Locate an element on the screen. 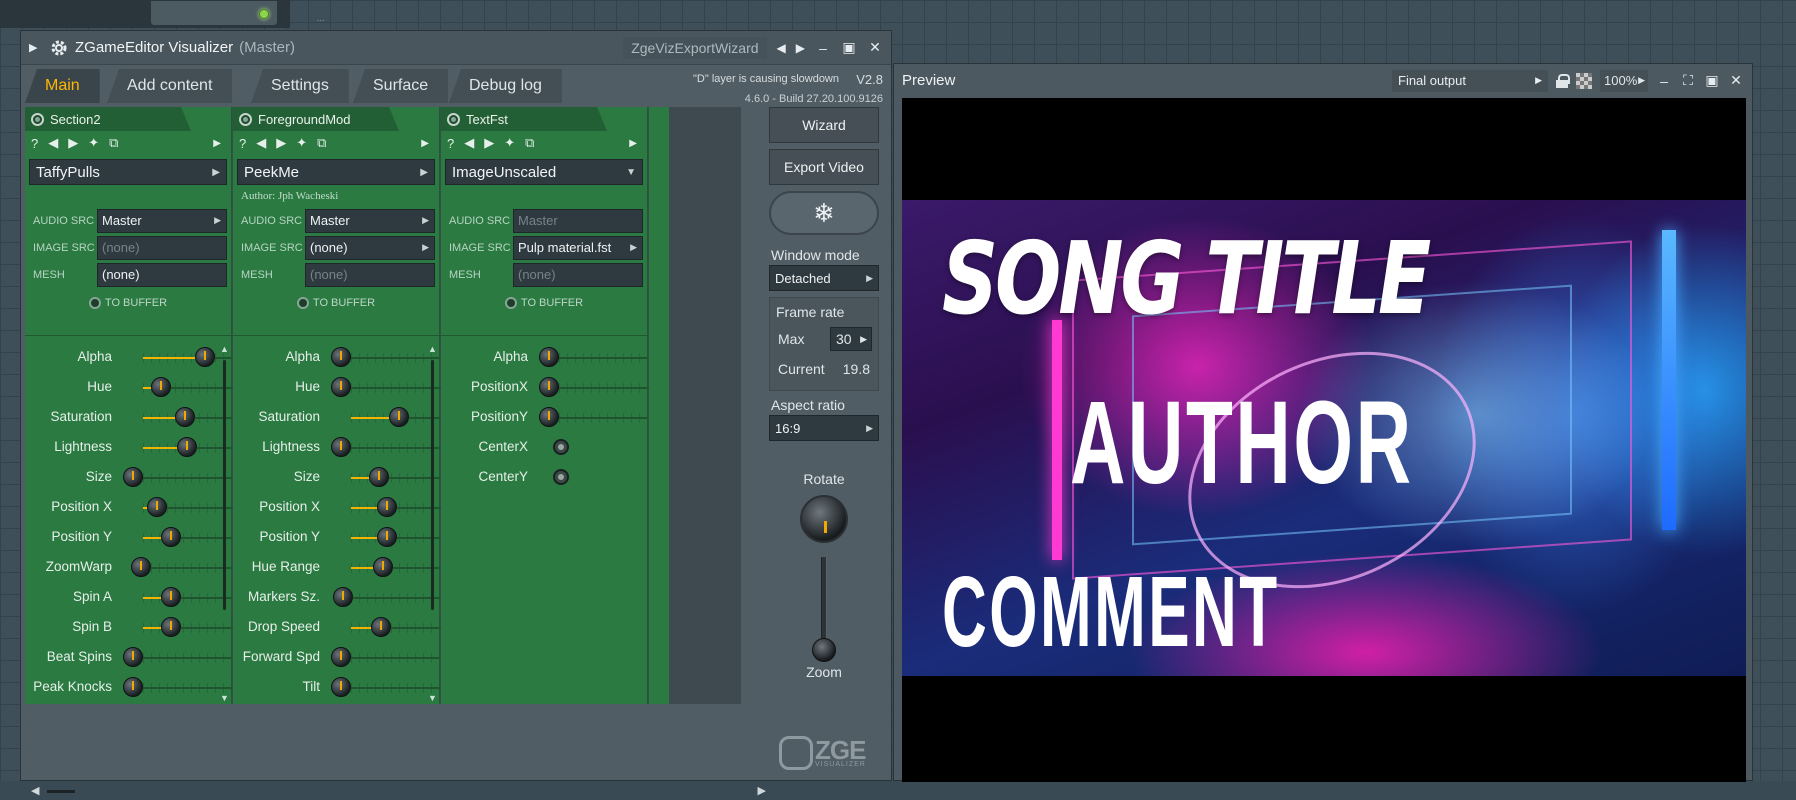  lock-icon is located at coordinates (1563, 80).